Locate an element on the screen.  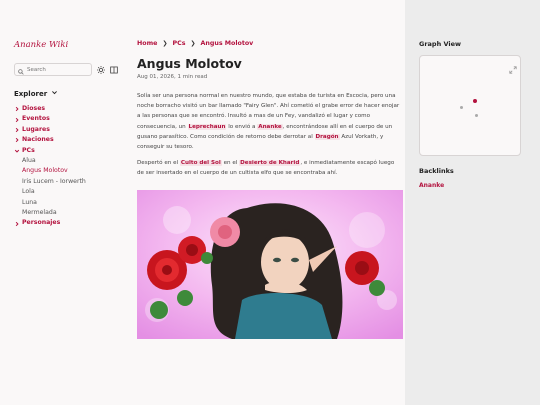
search-box is located at coordinates (53, 69).